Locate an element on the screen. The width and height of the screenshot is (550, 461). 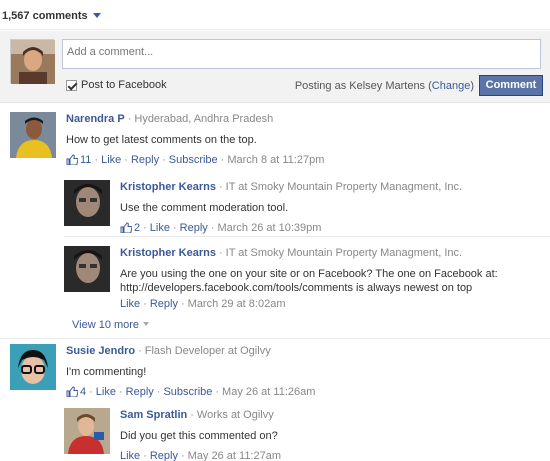
comment-timestamp: March 8 at 11:27pm is located at coordinates (275, 160).